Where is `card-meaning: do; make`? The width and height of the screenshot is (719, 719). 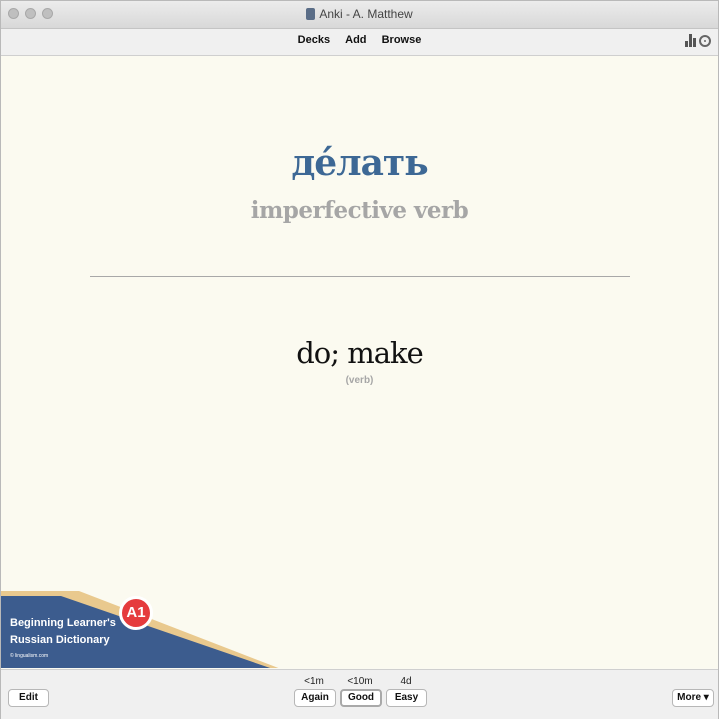 card-meaning: do; make is located at coordinates (360, 353).